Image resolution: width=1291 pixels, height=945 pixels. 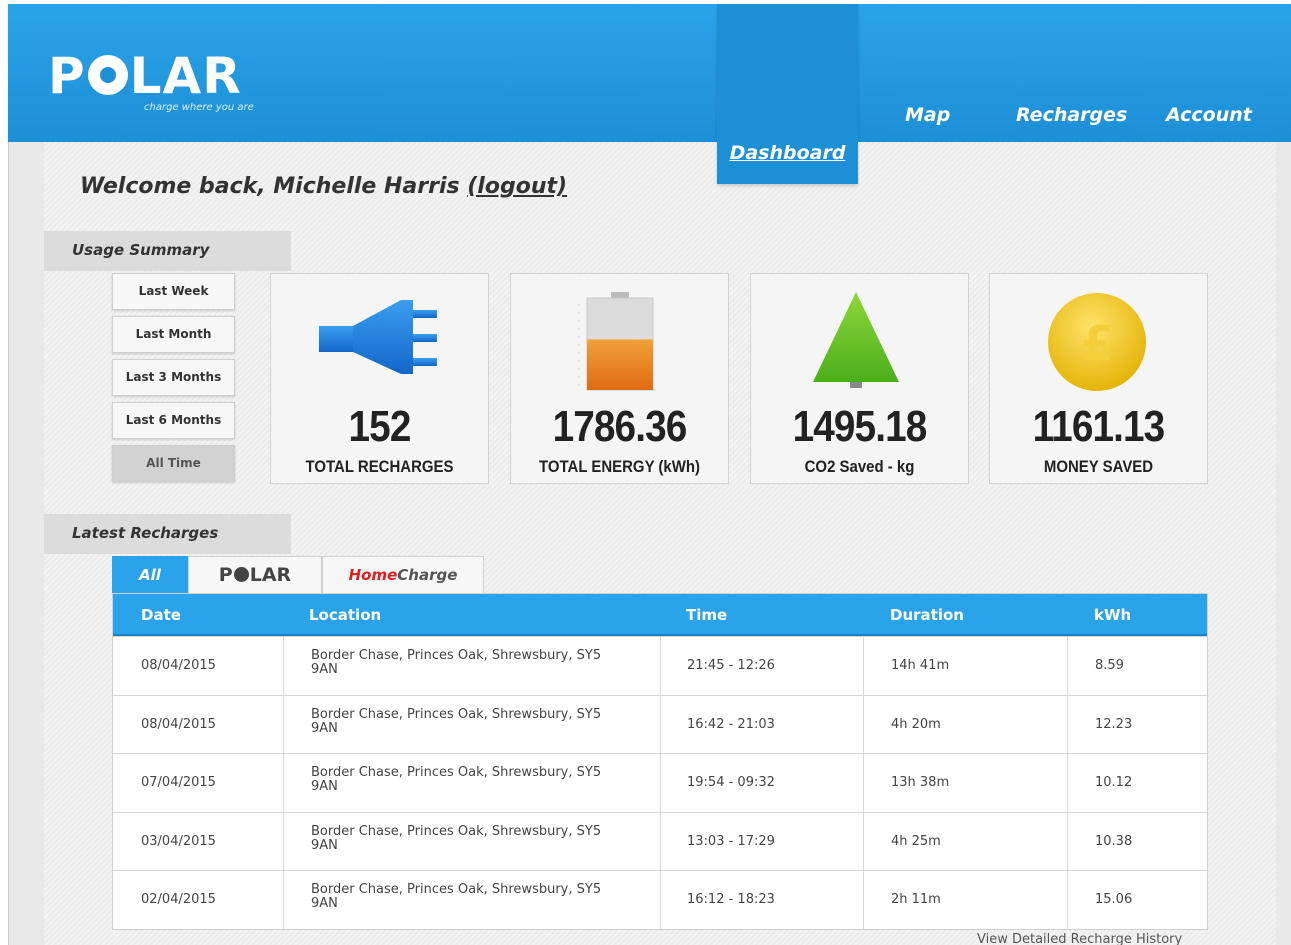 I want to click on stat-value-co2: 1495.18, so click(x=860, y=426).